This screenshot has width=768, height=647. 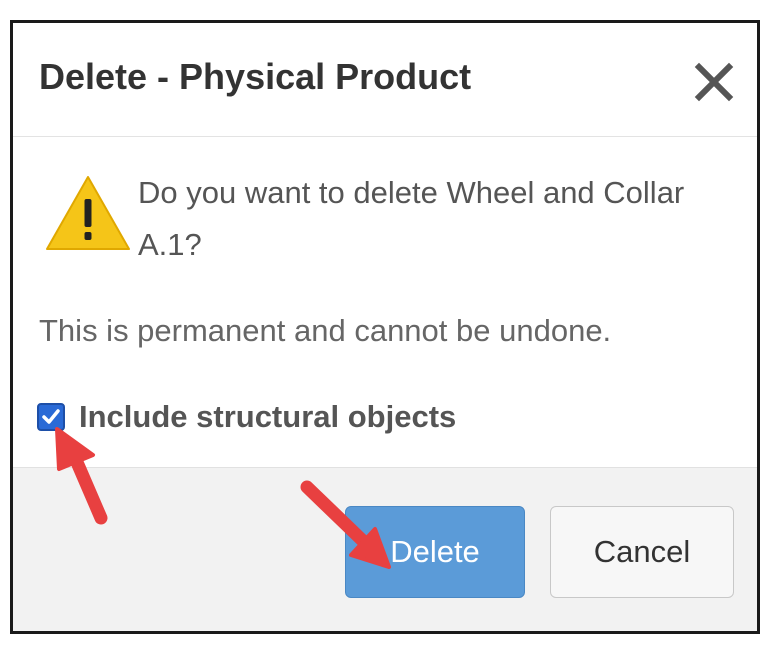 I want to click on include-structural-checkbox, so click(x=51, y=417).